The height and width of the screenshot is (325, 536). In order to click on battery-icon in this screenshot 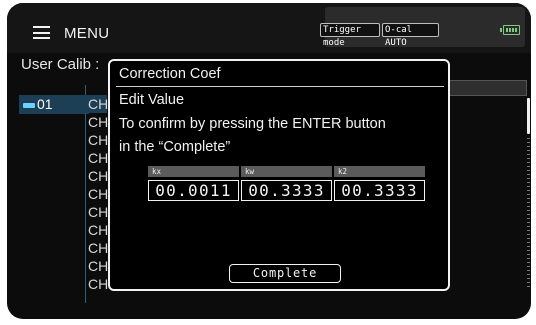, I will do `click(510, 30)`.